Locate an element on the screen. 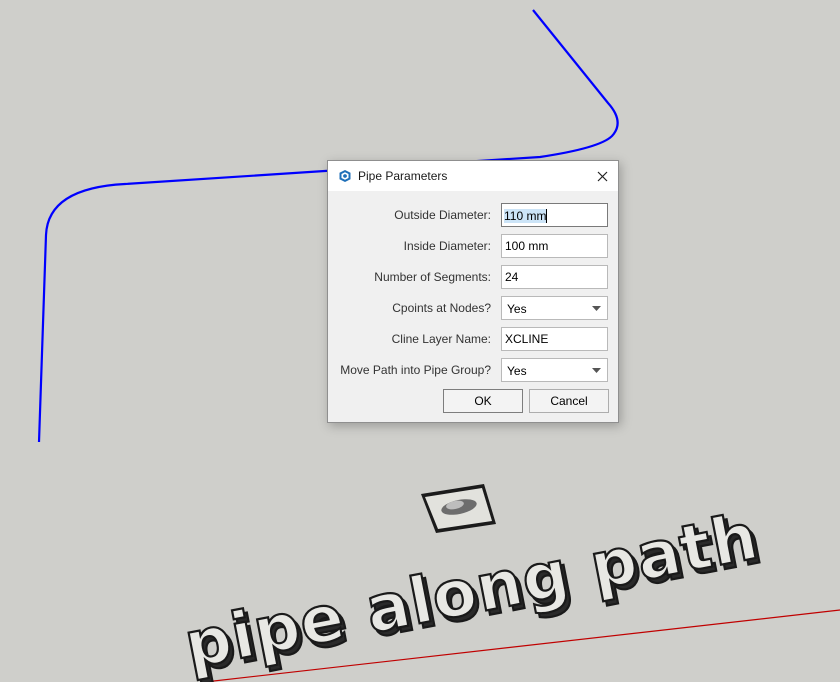 Image resolution: width=840 pixels, height=682 pixels. inside-diameter-input is located at coordinates (554, 246).